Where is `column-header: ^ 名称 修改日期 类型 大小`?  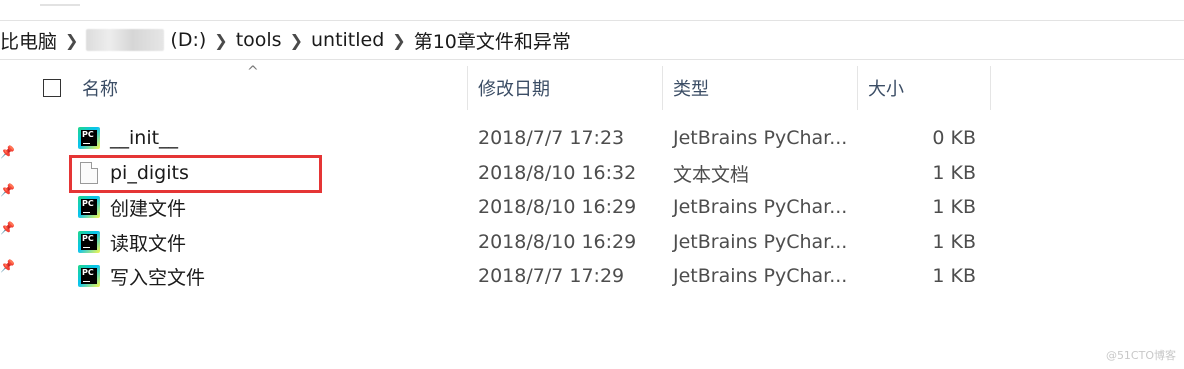
column-header: ^ 名称 修改日期 类型 大小 is located at coordinates (592, 88).